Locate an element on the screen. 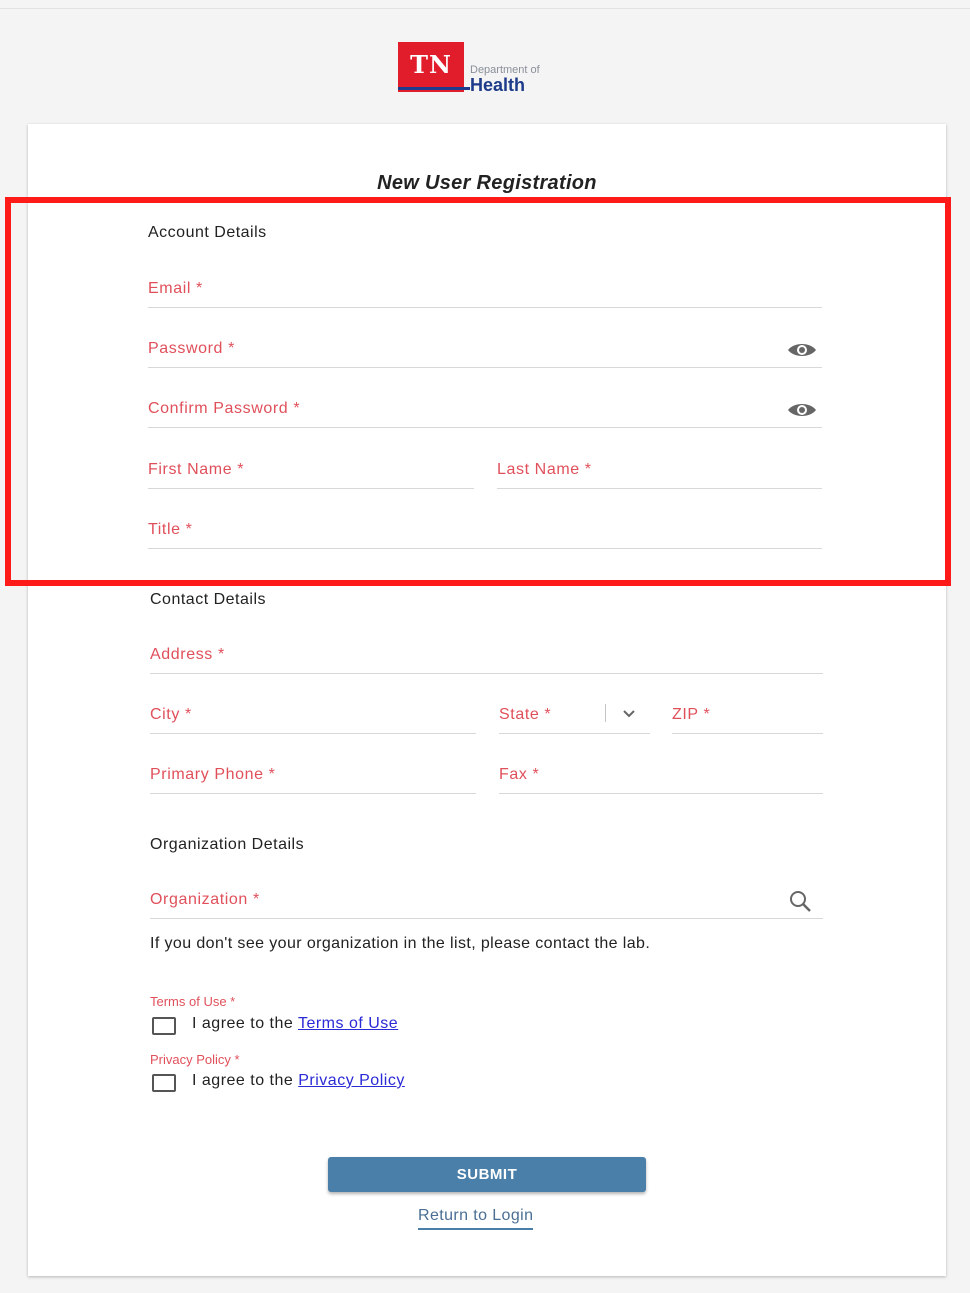 This screenshot has height=1293, width=970. logo-health-text: Health is located at coordinates (498, 85).